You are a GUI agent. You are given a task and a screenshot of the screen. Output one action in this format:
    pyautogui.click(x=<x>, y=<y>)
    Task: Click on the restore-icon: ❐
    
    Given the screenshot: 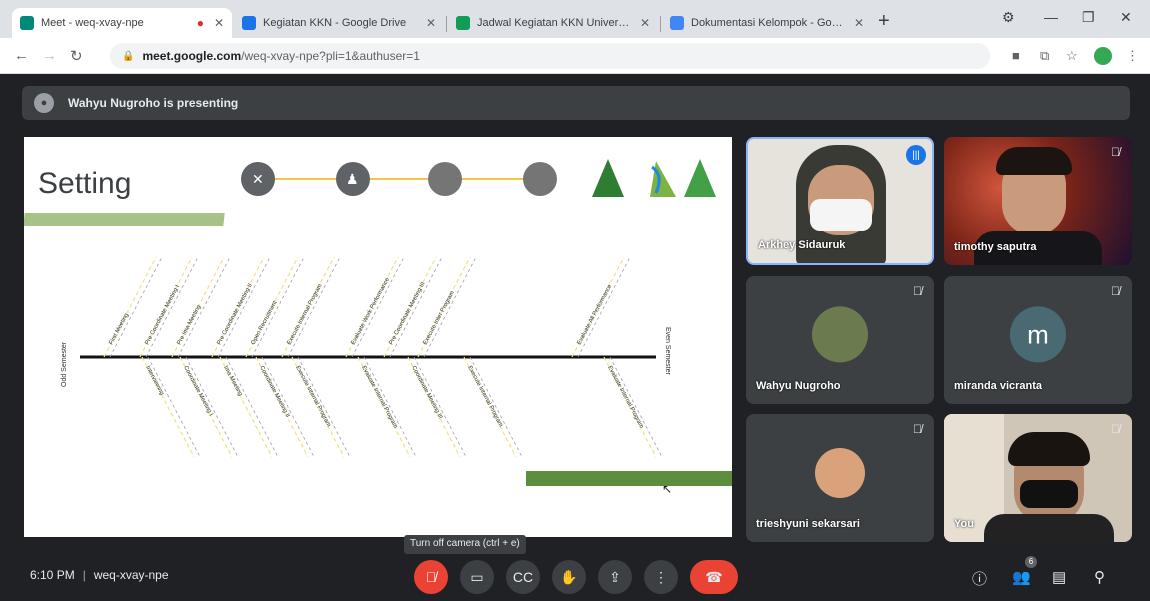 What is the action you would take?
    pyautogui.click(x=1088, y=17)
    